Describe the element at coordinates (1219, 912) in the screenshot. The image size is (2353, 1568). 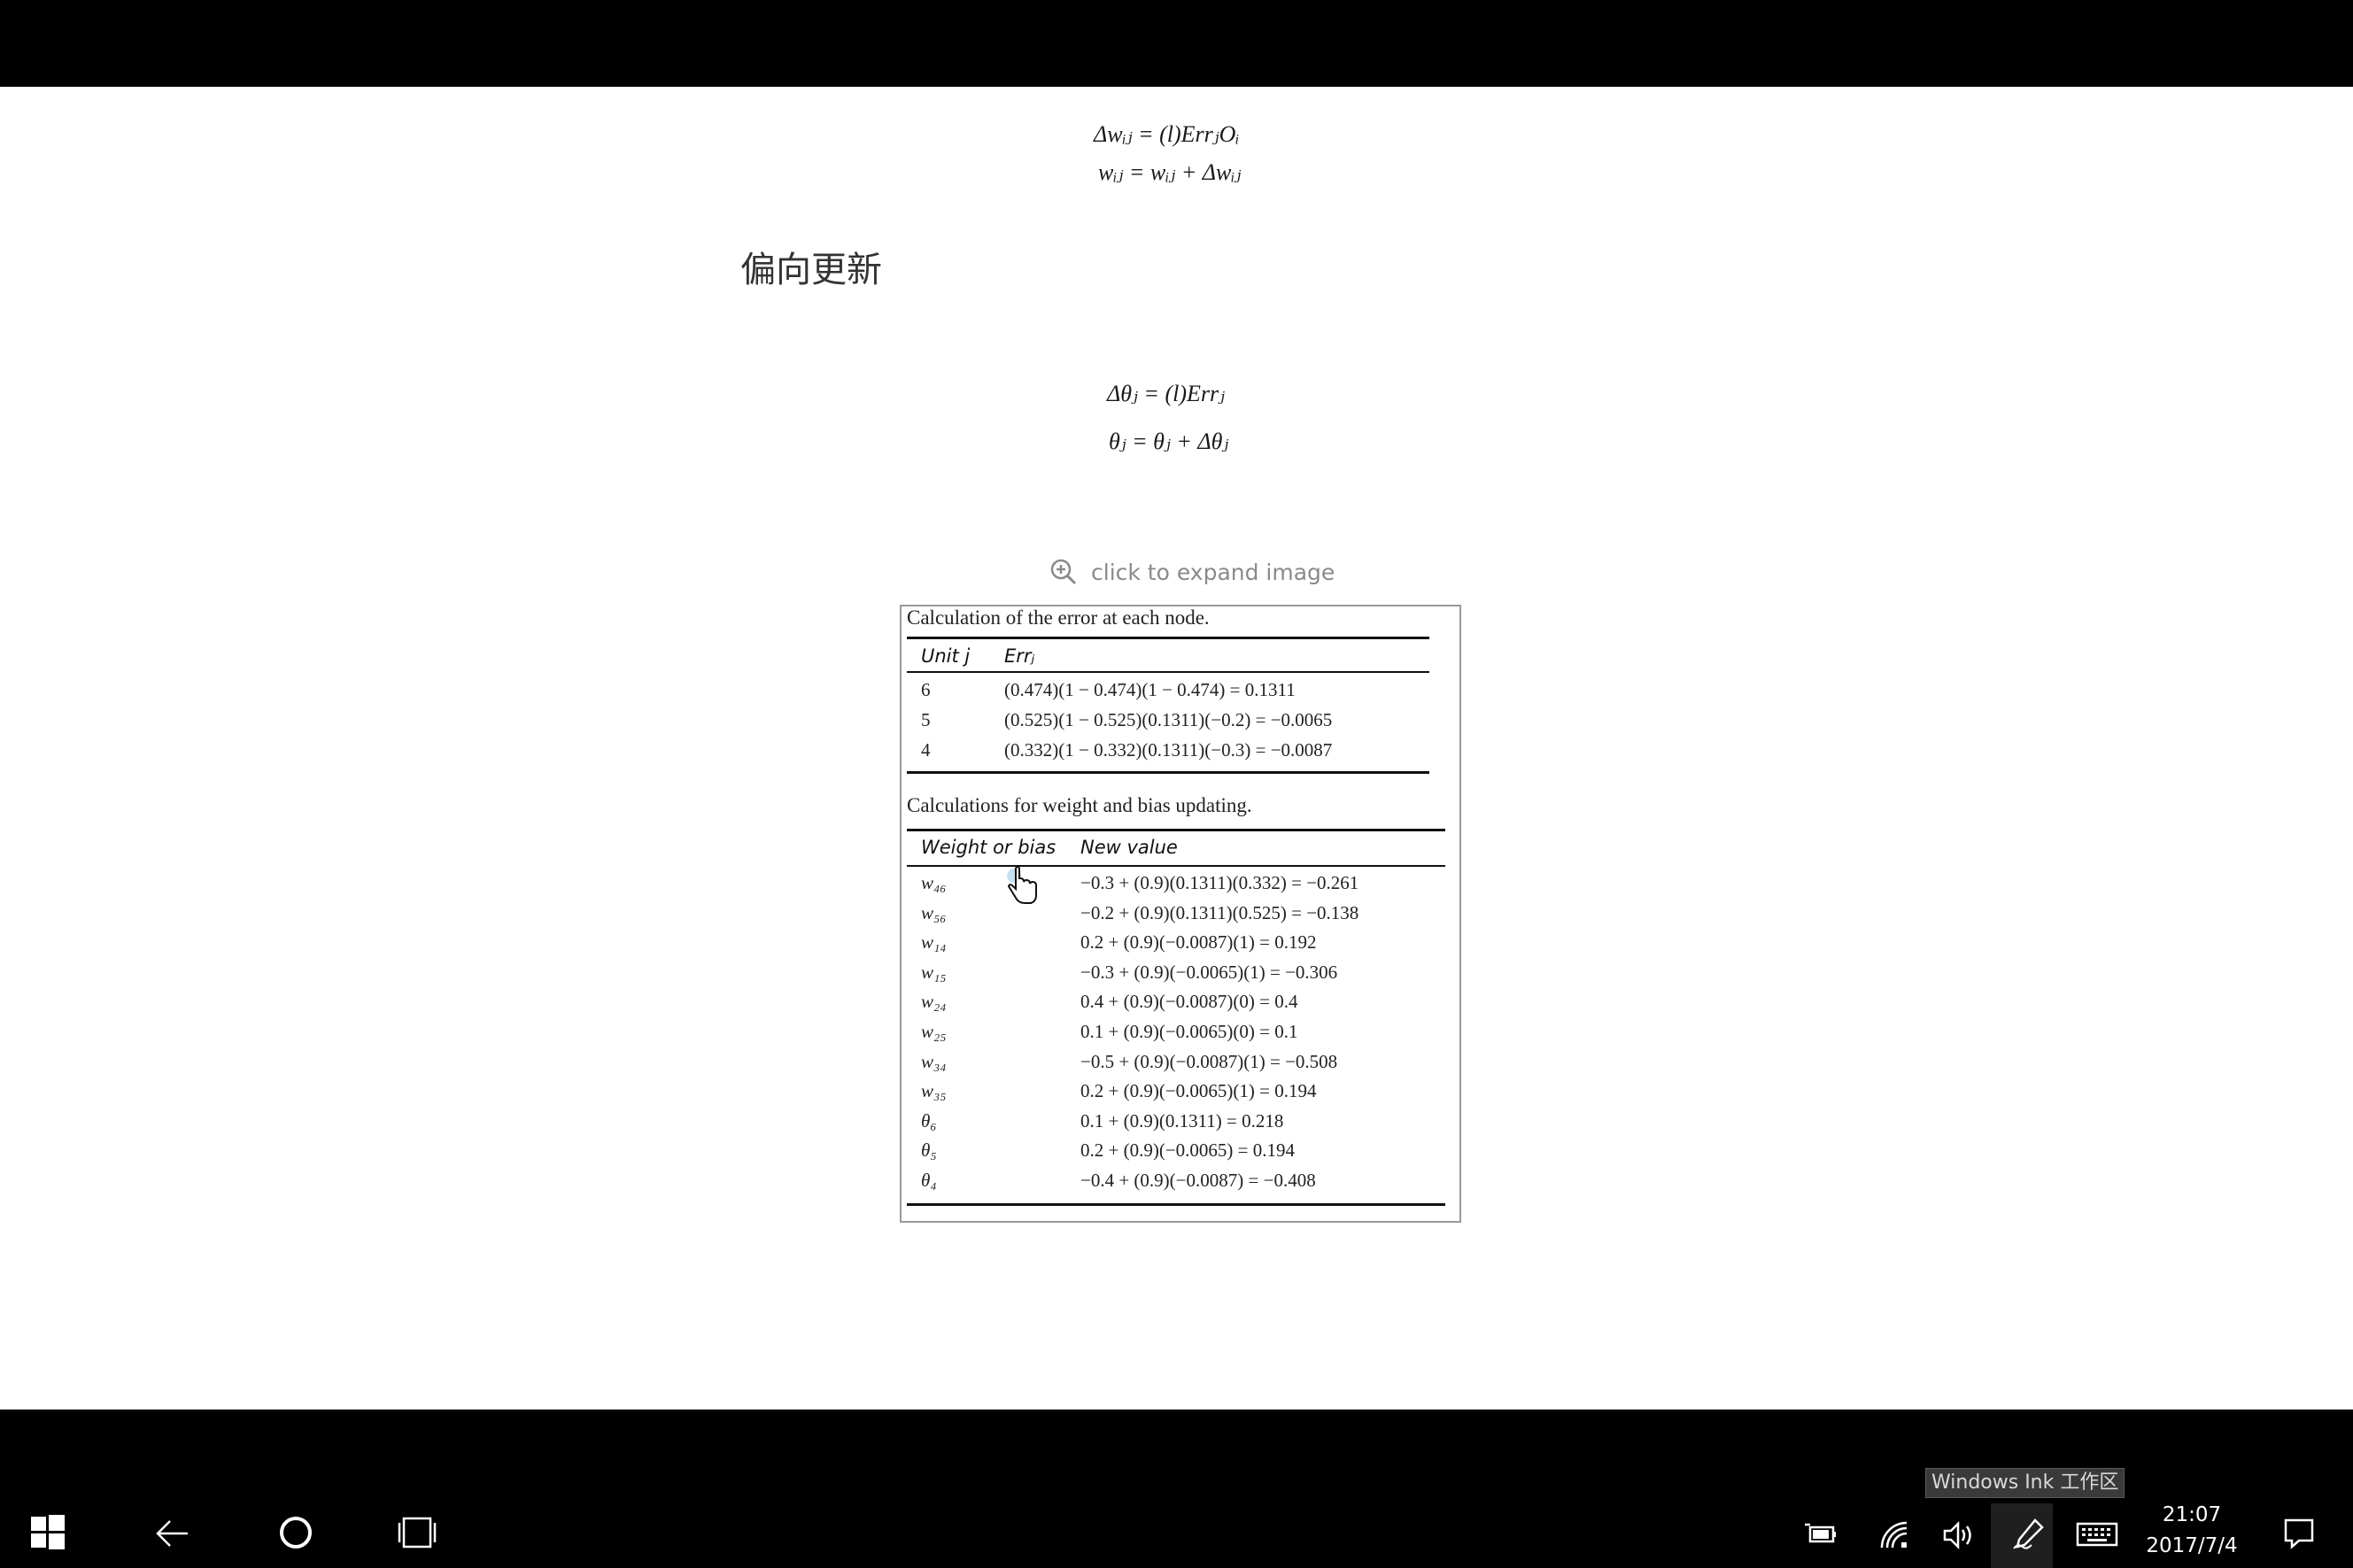
I see `table2-row-value: −0.2 + (0.9)(0.1311)(0.525) = −0.138` at that location.